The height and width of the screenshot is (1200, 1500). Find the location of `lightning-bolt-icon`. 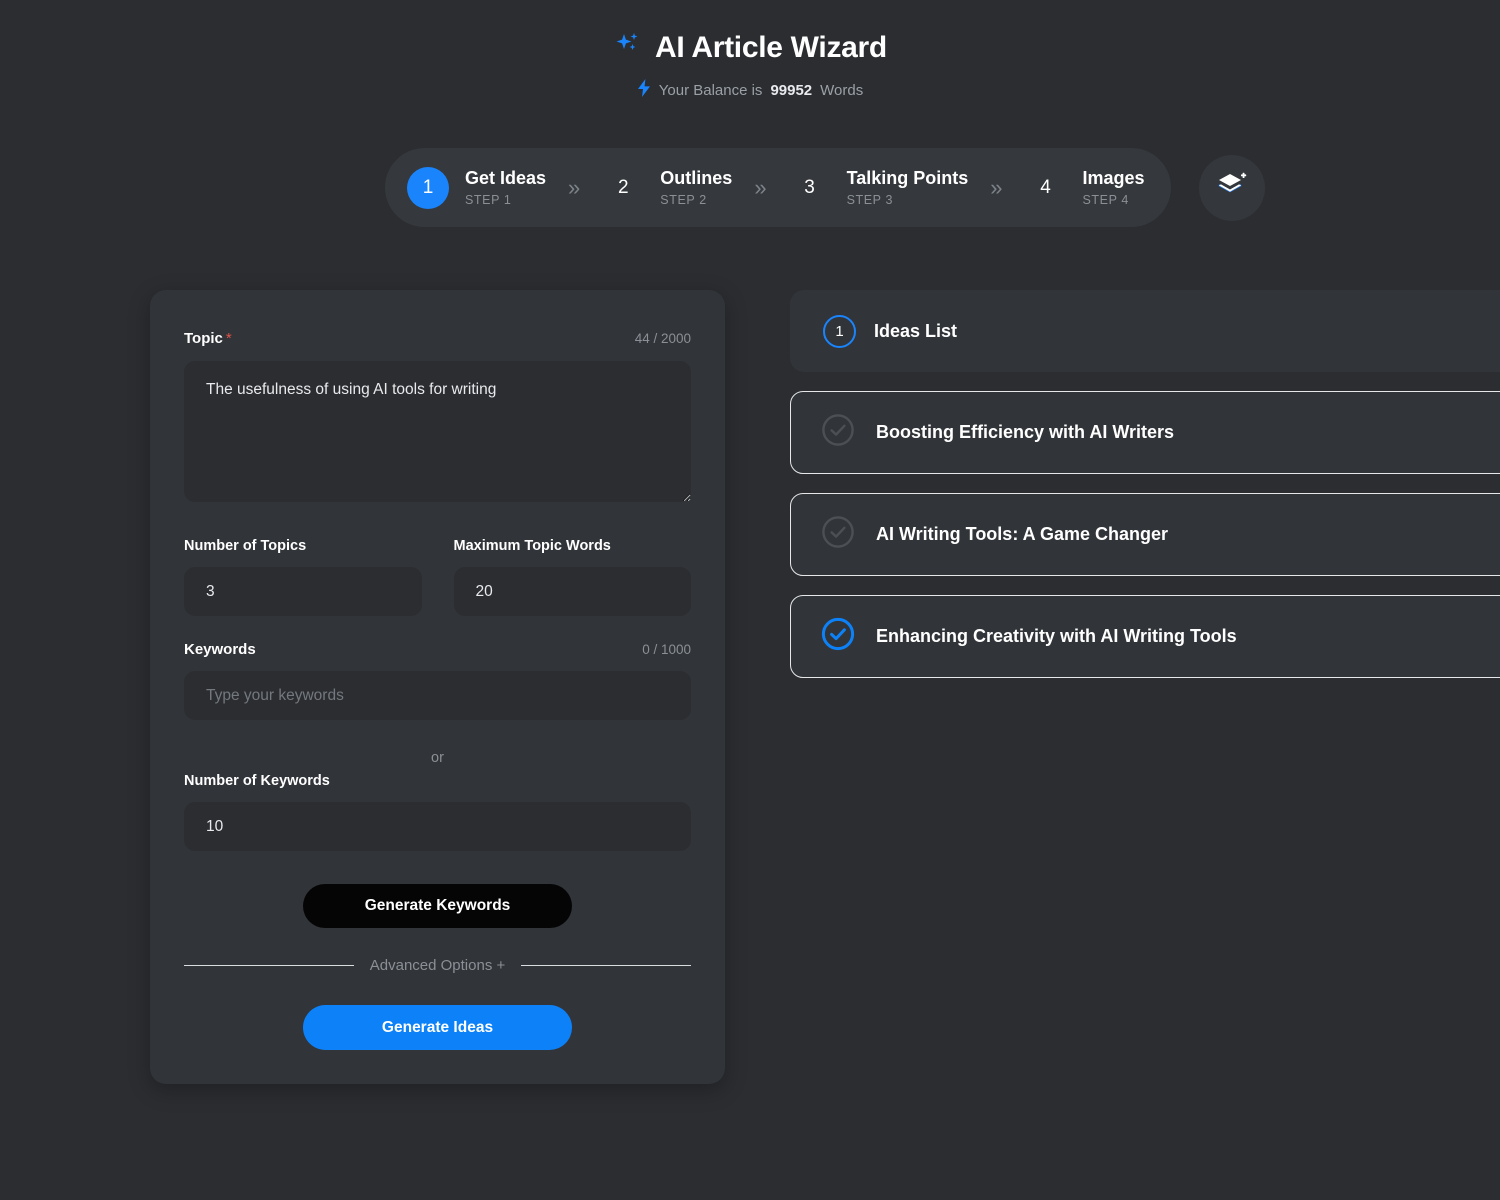

lightning-bolt-icon is located at coordinates (644, 90).